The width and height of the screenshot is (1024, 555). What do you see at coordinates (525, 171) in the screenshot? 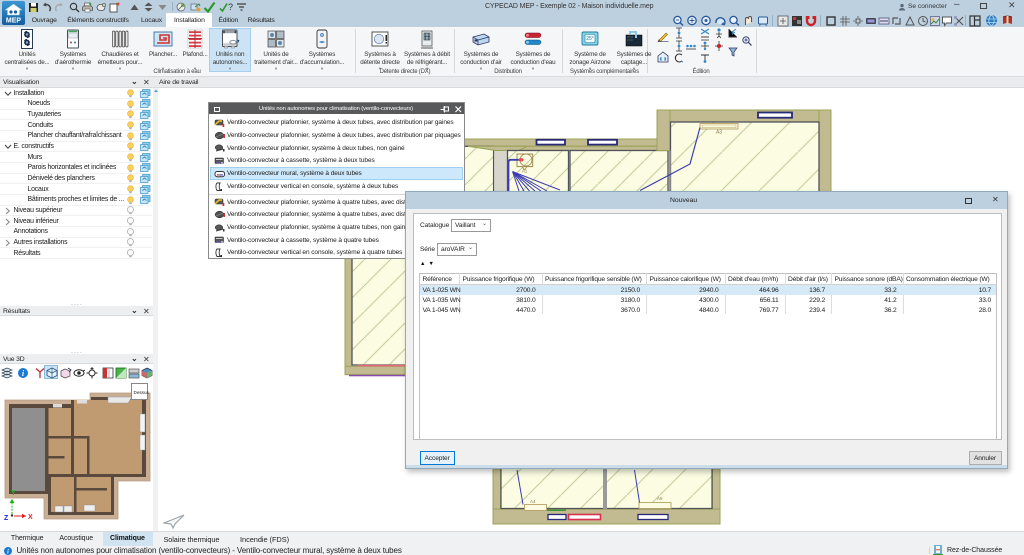
I see `svg-text: A1` at bounding box center [525, 171].